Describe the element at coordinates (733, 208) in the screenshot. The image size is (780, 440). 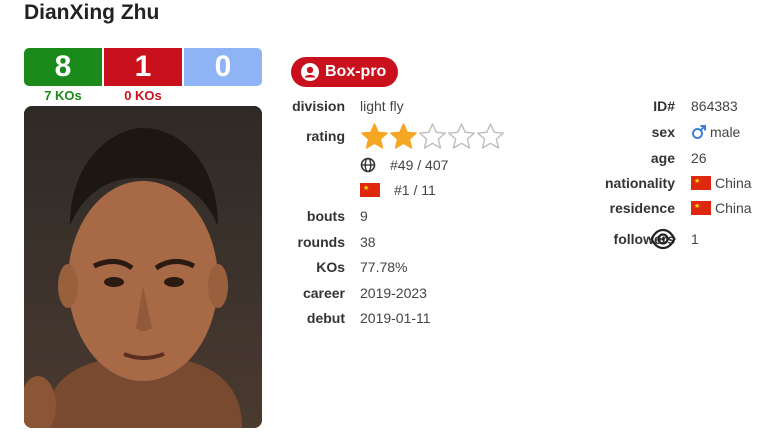
I see `residence-value: China` at that location.